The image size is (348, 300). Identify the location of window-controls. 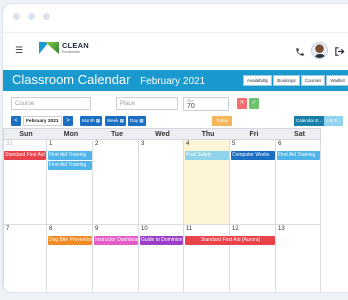
(31, 16).